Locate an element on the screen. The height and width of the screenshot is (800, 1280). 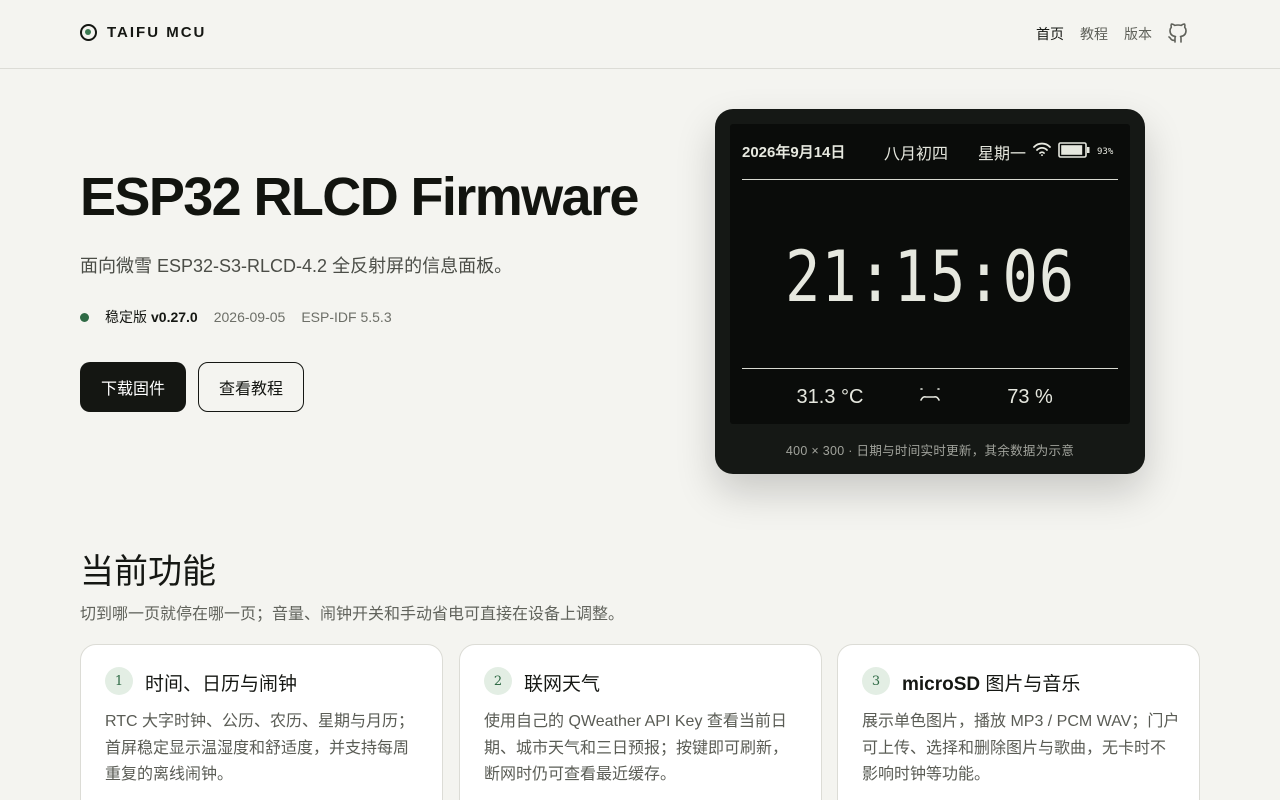
screen-weekday: 星期一 is located at coordinates (1002, 154).